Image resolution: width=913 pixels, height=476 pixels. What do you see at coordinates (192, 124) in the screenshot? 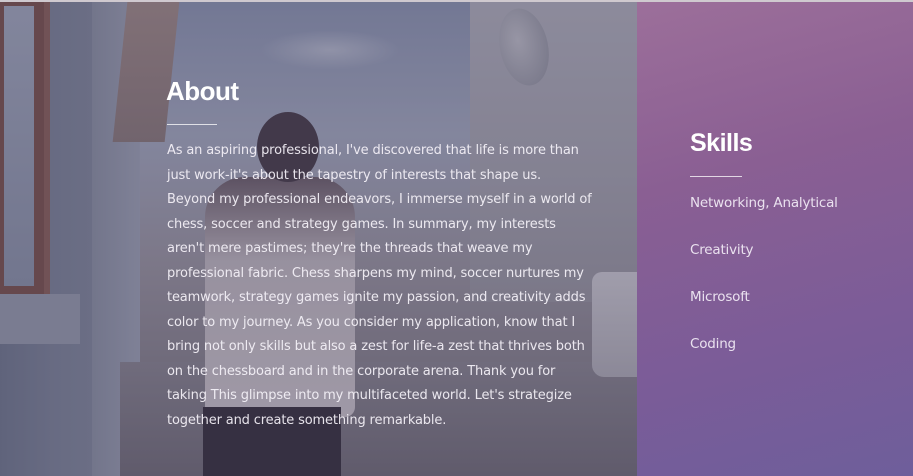
I see `about-divider` at bounding box center [192, 124].